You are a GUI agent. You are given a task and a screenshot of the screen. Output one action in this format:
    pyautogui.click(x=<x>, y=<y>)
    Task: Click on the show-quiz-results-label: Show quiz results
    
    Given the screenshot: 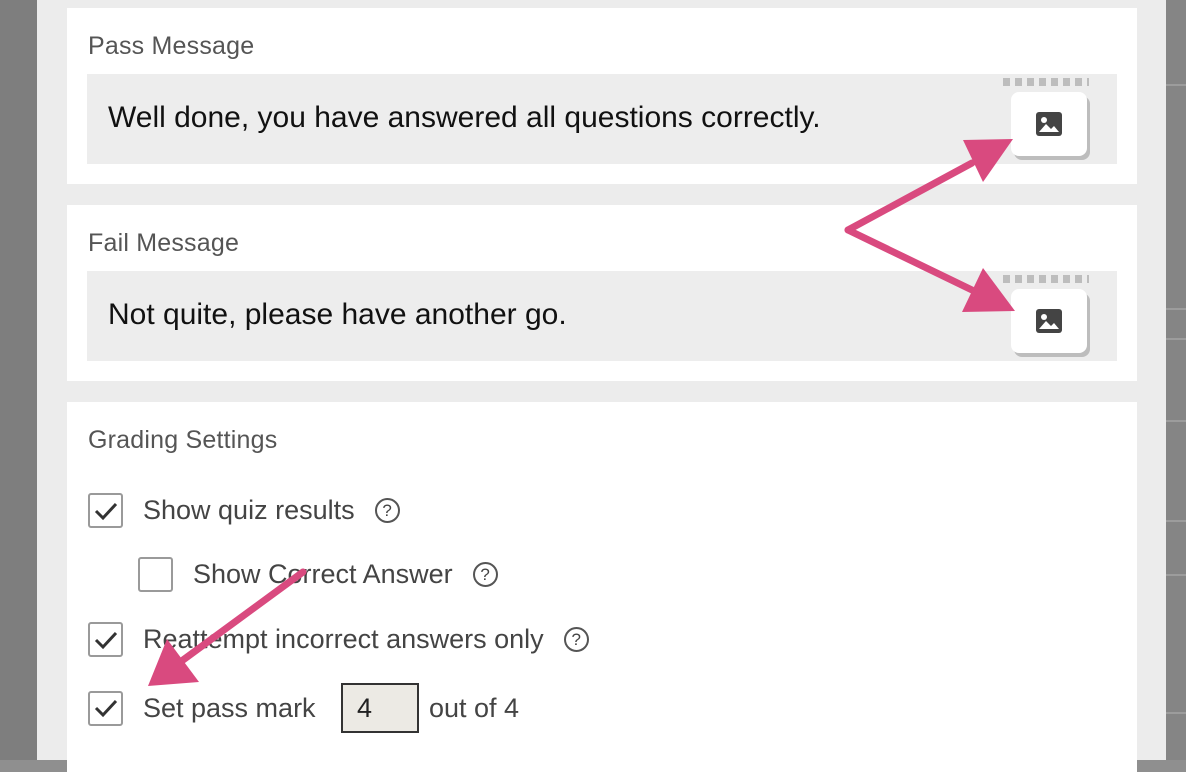 What is the action you would take?
    pyautogui.click(x=249, y=510)
    